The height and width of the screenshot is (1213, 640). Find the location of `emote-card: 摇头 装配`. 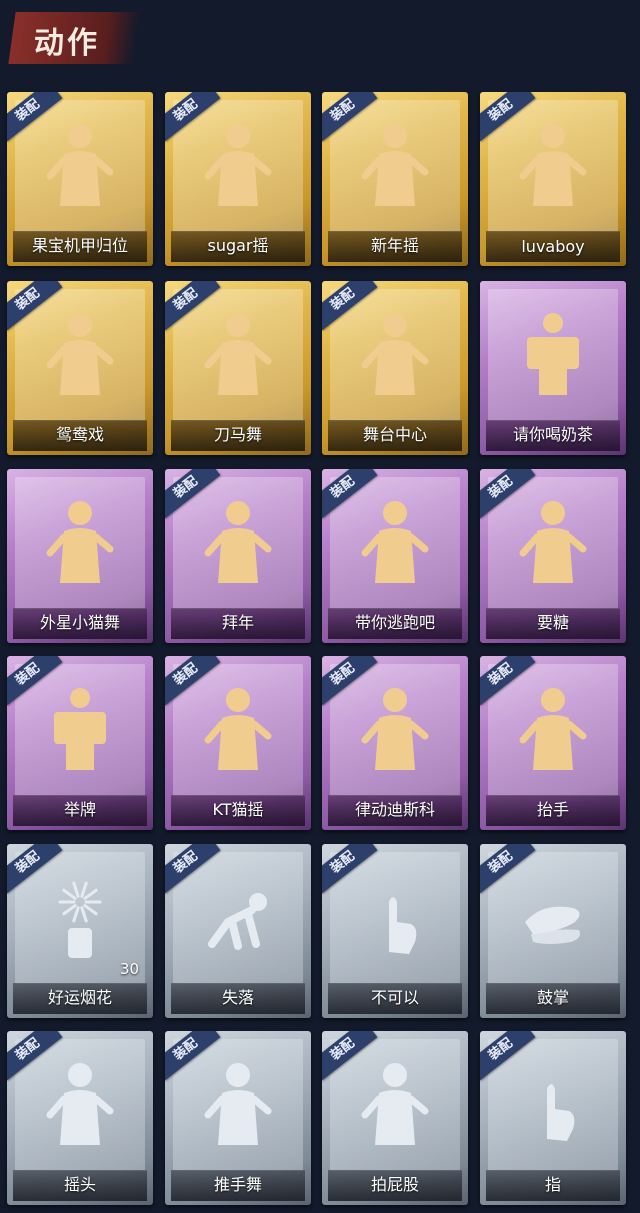

emote-card: 摇头 装配 is located at coordinates (80, 1118).